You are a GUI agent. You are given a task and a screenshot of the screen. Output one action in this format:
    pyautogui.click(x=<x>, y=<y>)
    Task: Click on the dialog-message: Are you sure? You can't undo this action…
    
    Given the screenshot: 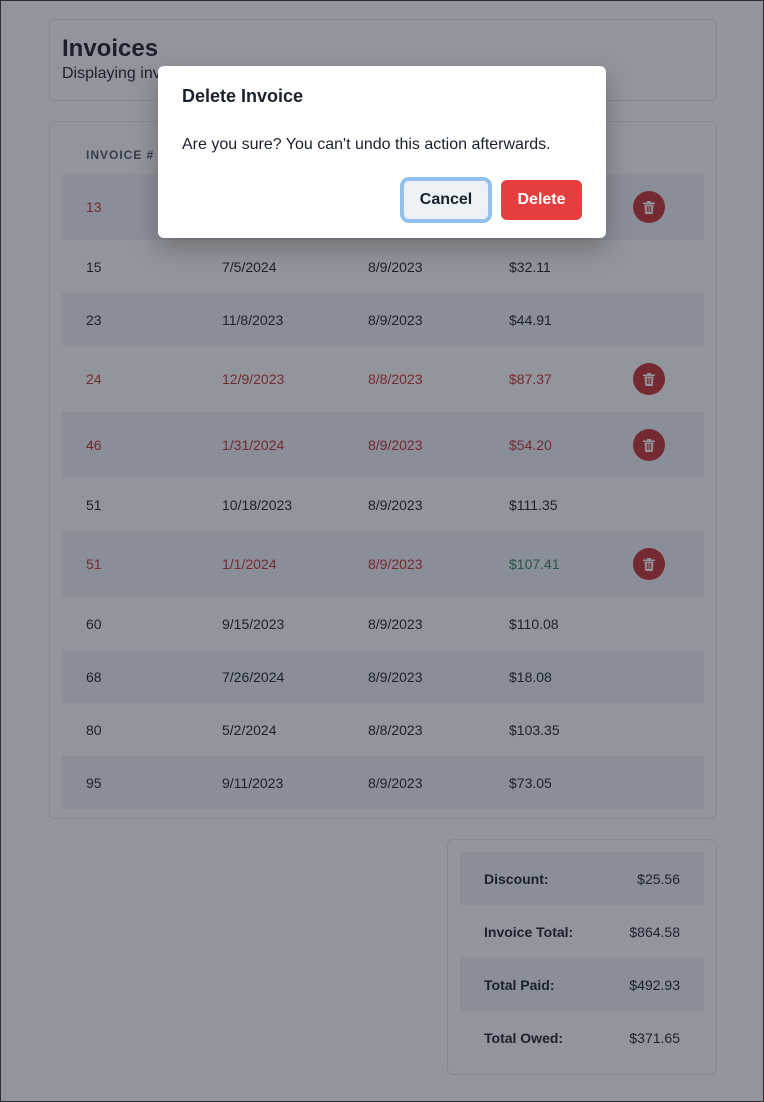 What is the action you would take?
    pyautogui.click(x=366, y=144)
    